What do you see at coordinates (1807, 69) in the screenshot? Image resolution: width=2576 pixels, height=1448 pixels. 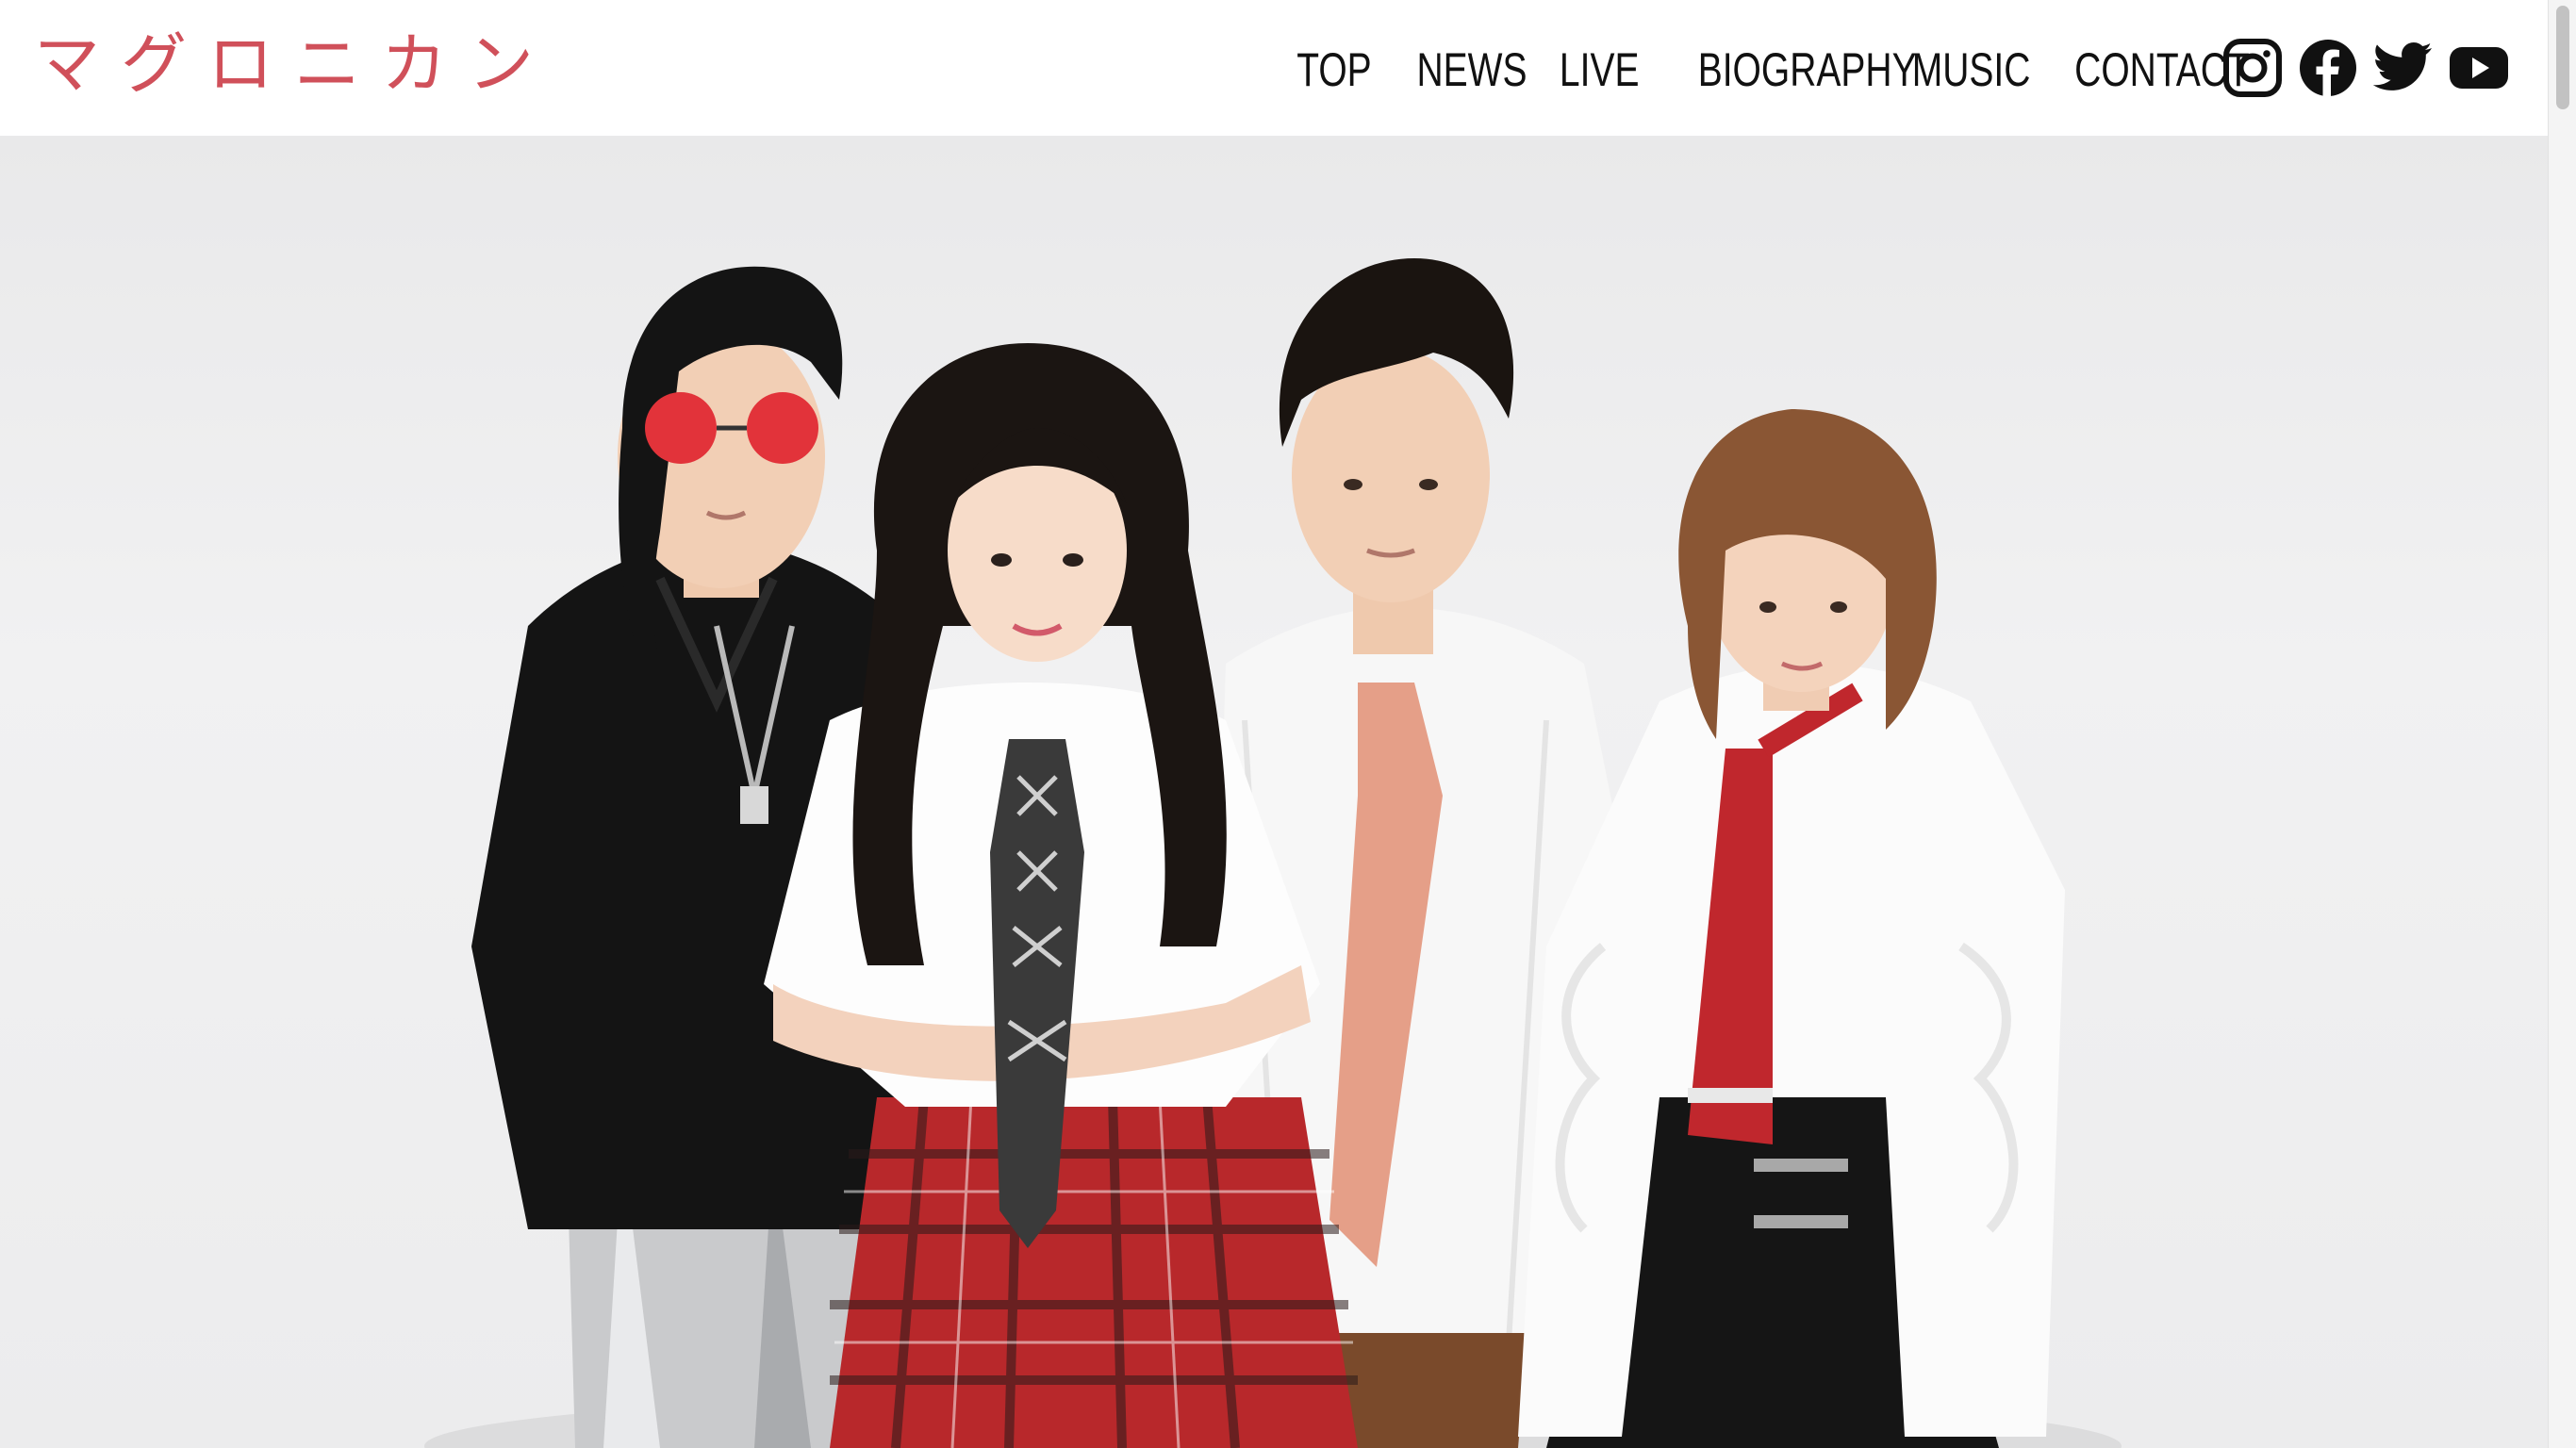 I see `nav-biography: BIOGRAPHY` at bounding box center [1807, 69].